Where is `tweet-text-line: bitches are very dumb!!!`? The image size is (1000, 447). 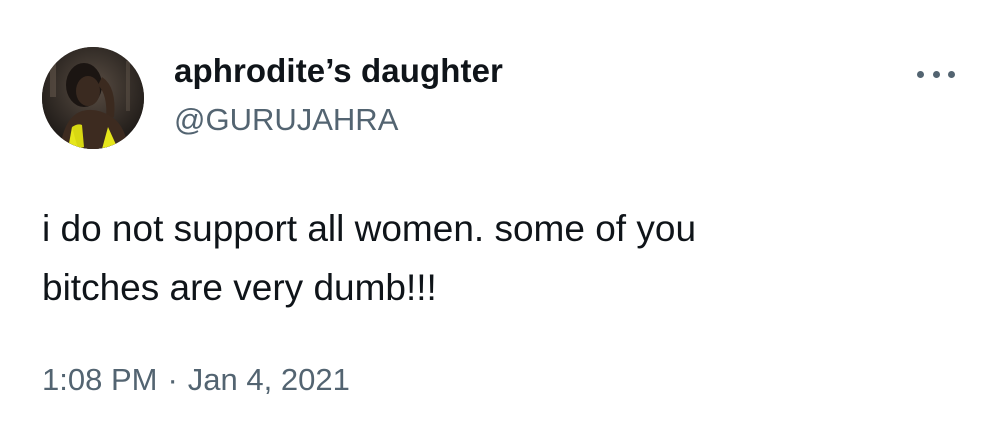 tweet-text-line: bitches are very dumb!!! is located at coordinates (239, 287).